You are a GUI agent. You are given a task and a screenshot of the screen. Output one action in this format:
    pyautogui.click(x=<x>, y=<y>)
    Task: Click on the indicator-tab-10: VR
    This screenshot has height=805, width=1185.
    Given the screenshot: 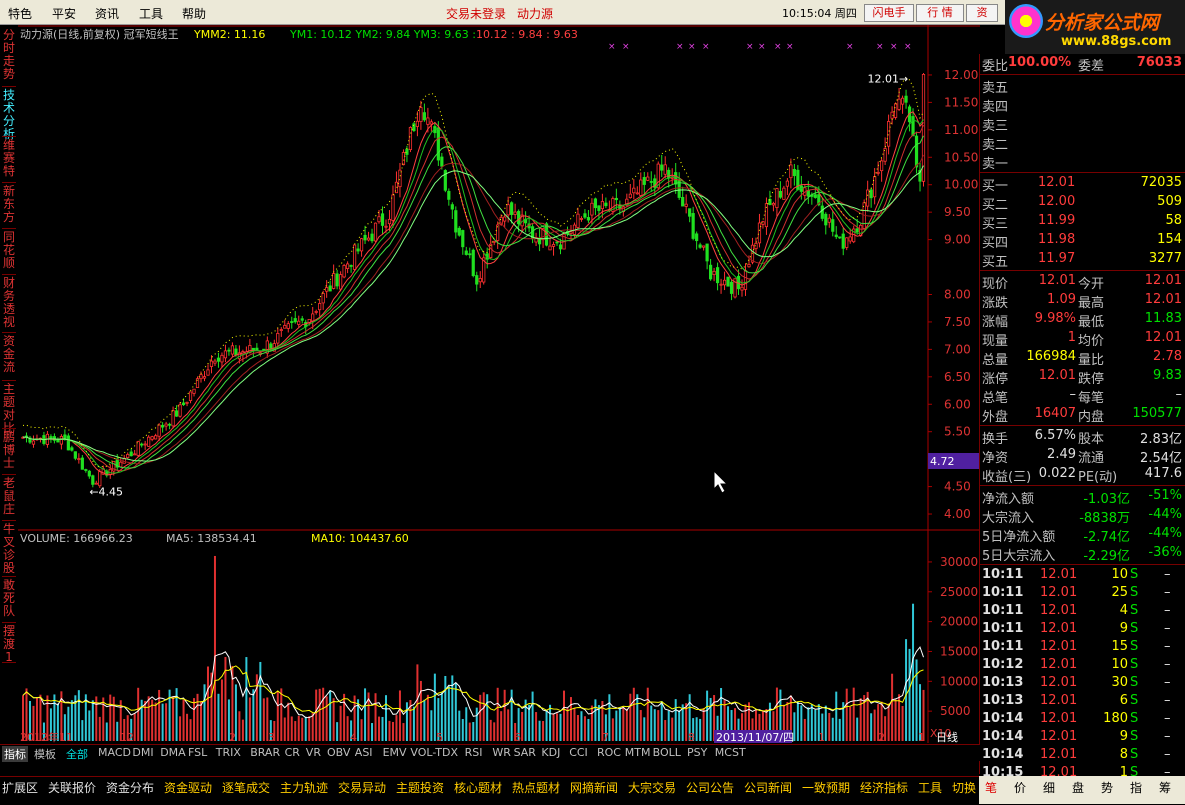 What is the action you would take?
    pyautogui.click(x=313, y=752)
    